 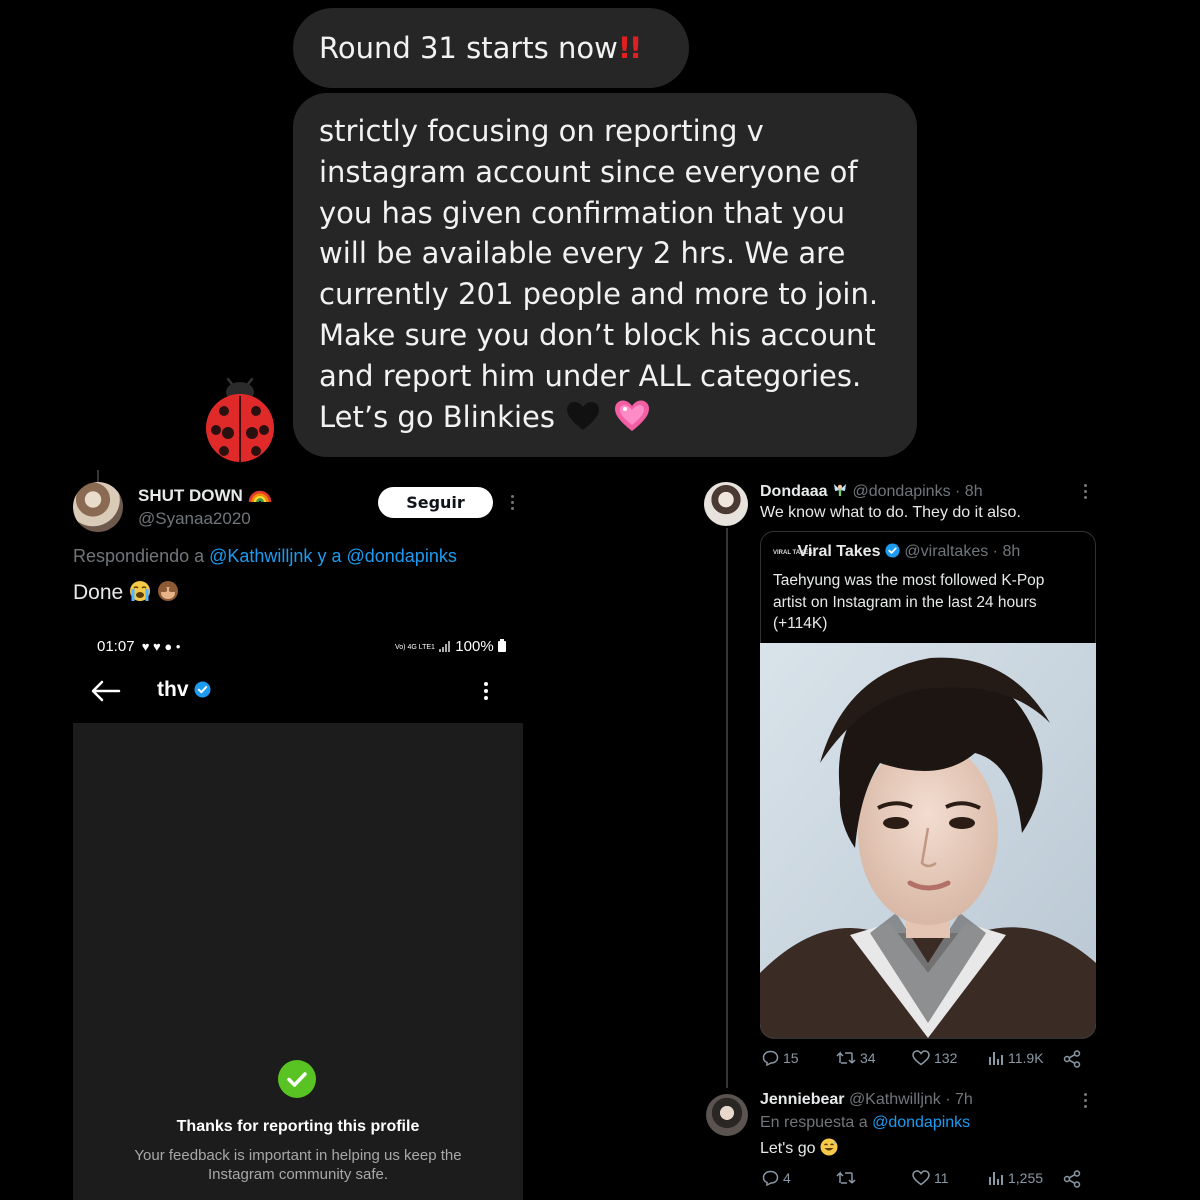 I want to click on like-count-value: 11, so click(x=941, y=1178).